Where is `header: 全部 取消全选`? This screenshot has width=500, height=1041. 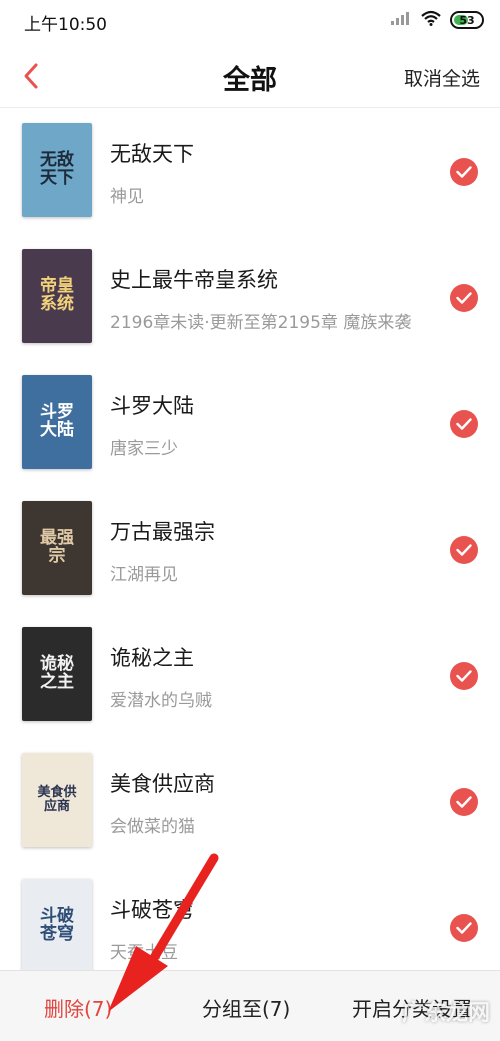
header: 全部 取消全选 is located at coordinates (250, 76).